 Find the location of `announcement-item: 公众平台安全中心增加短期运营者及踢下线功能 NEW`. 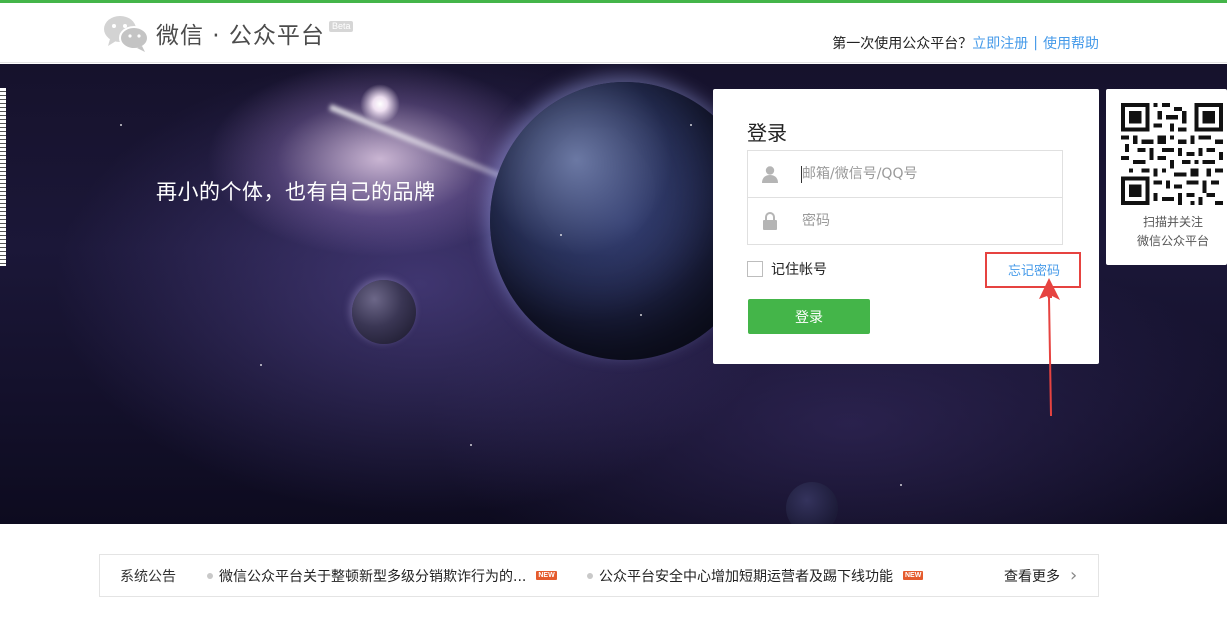

announcement-item: 公众平台安全中心增加短期运营者及踢下线功能 NEW is located at coordinates (795, 576).